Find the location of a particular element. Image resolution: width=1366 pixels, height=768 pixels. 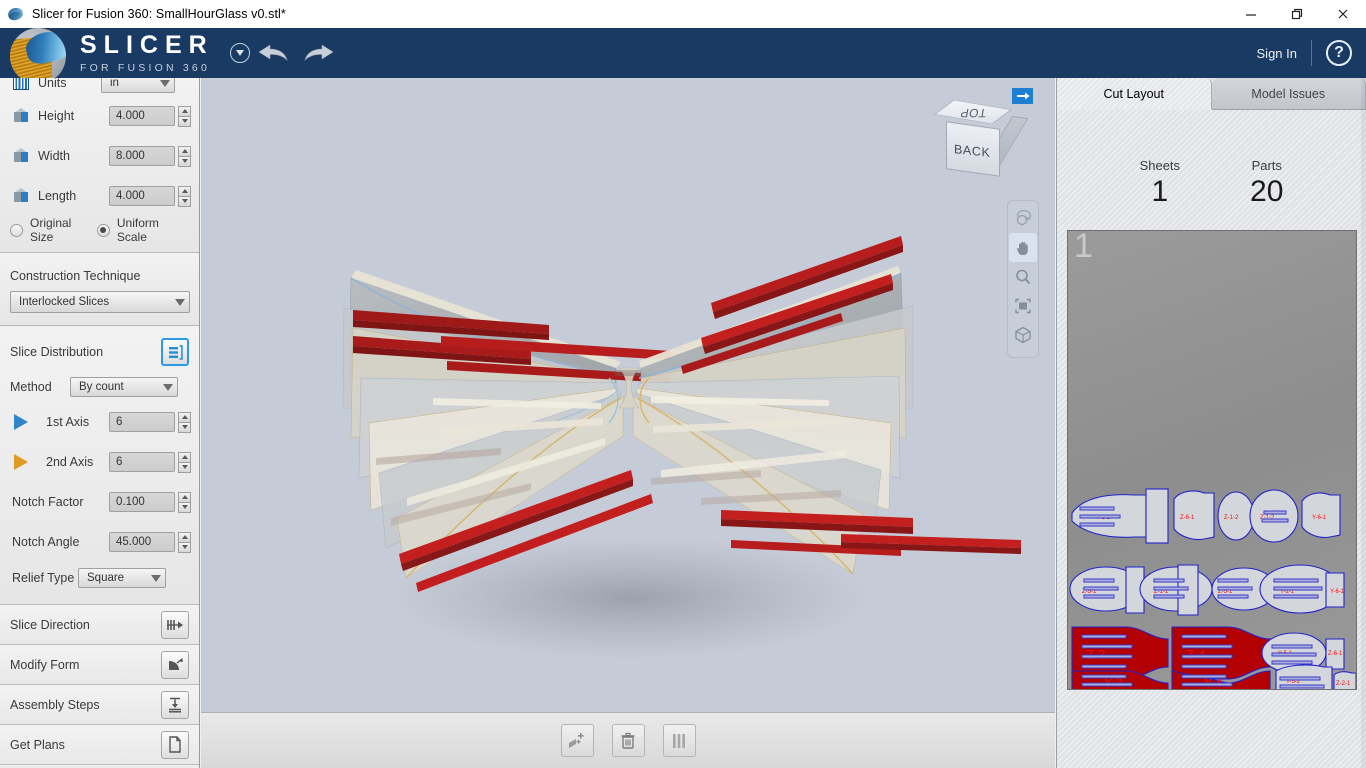

construction-technique-title: Construction Technique is located at coordinates (75, 276).